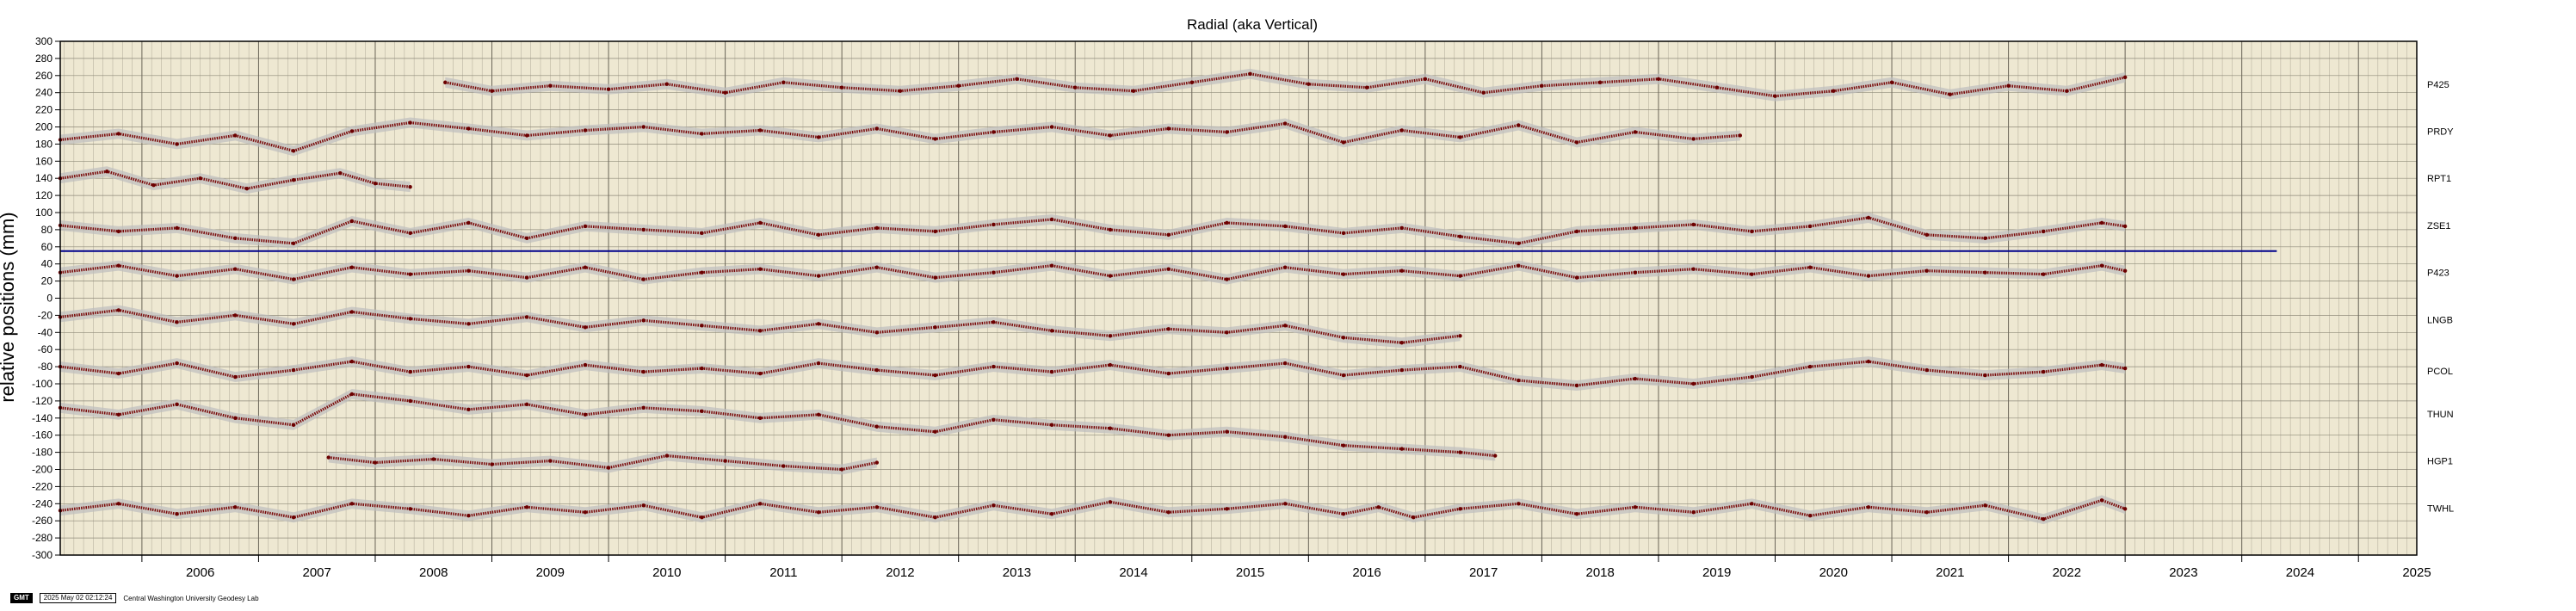  I want to click on x-tick-label: 2013, so click(1017, 572).